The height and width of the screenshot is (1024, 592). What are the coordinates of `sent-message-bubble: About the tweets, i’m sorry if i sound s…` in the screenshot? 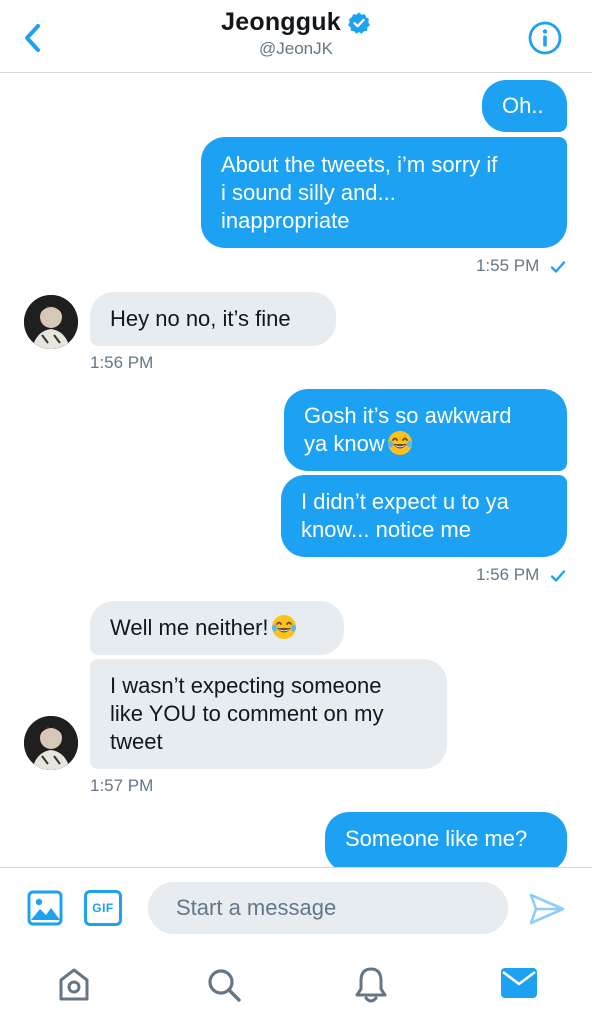 It's located at (384, 192).